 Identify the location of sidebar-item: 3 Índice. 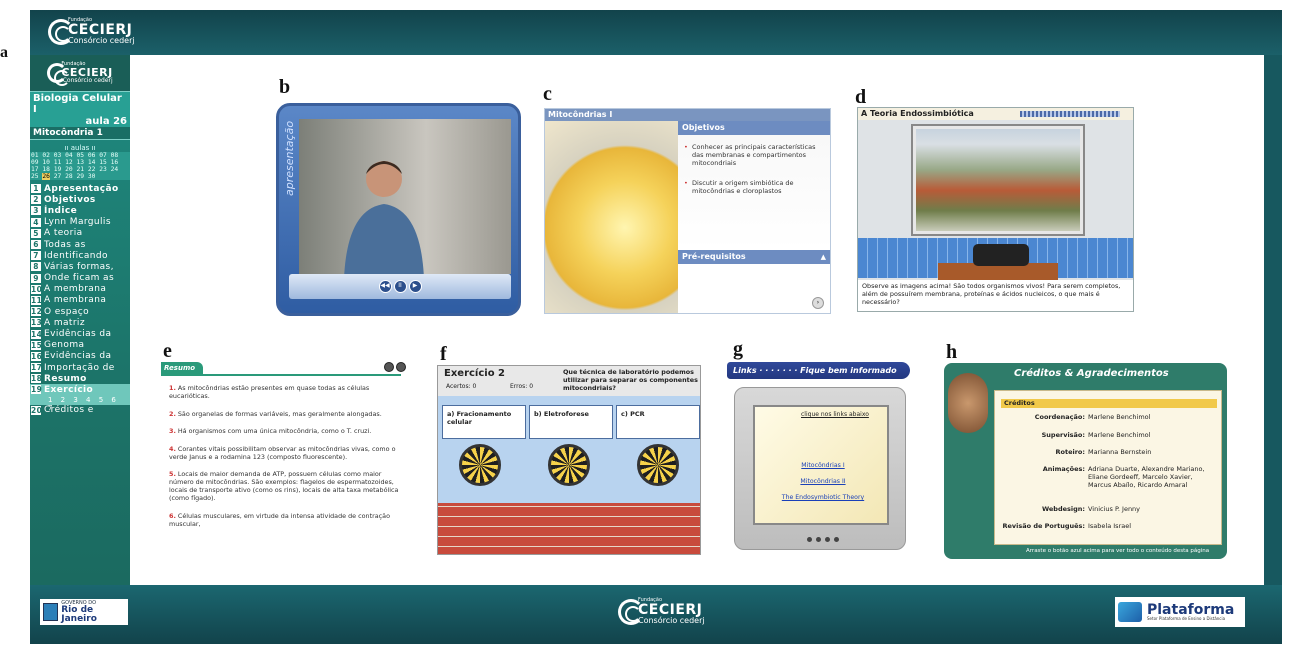
(80, 210).